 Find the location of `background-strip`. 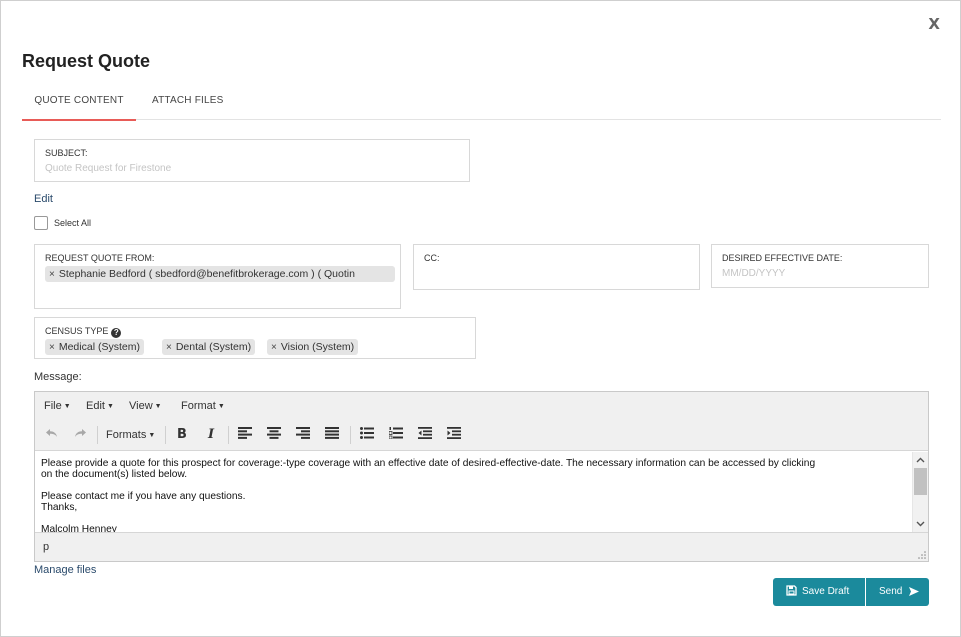

background-strip is located at coordinates (176, 1).